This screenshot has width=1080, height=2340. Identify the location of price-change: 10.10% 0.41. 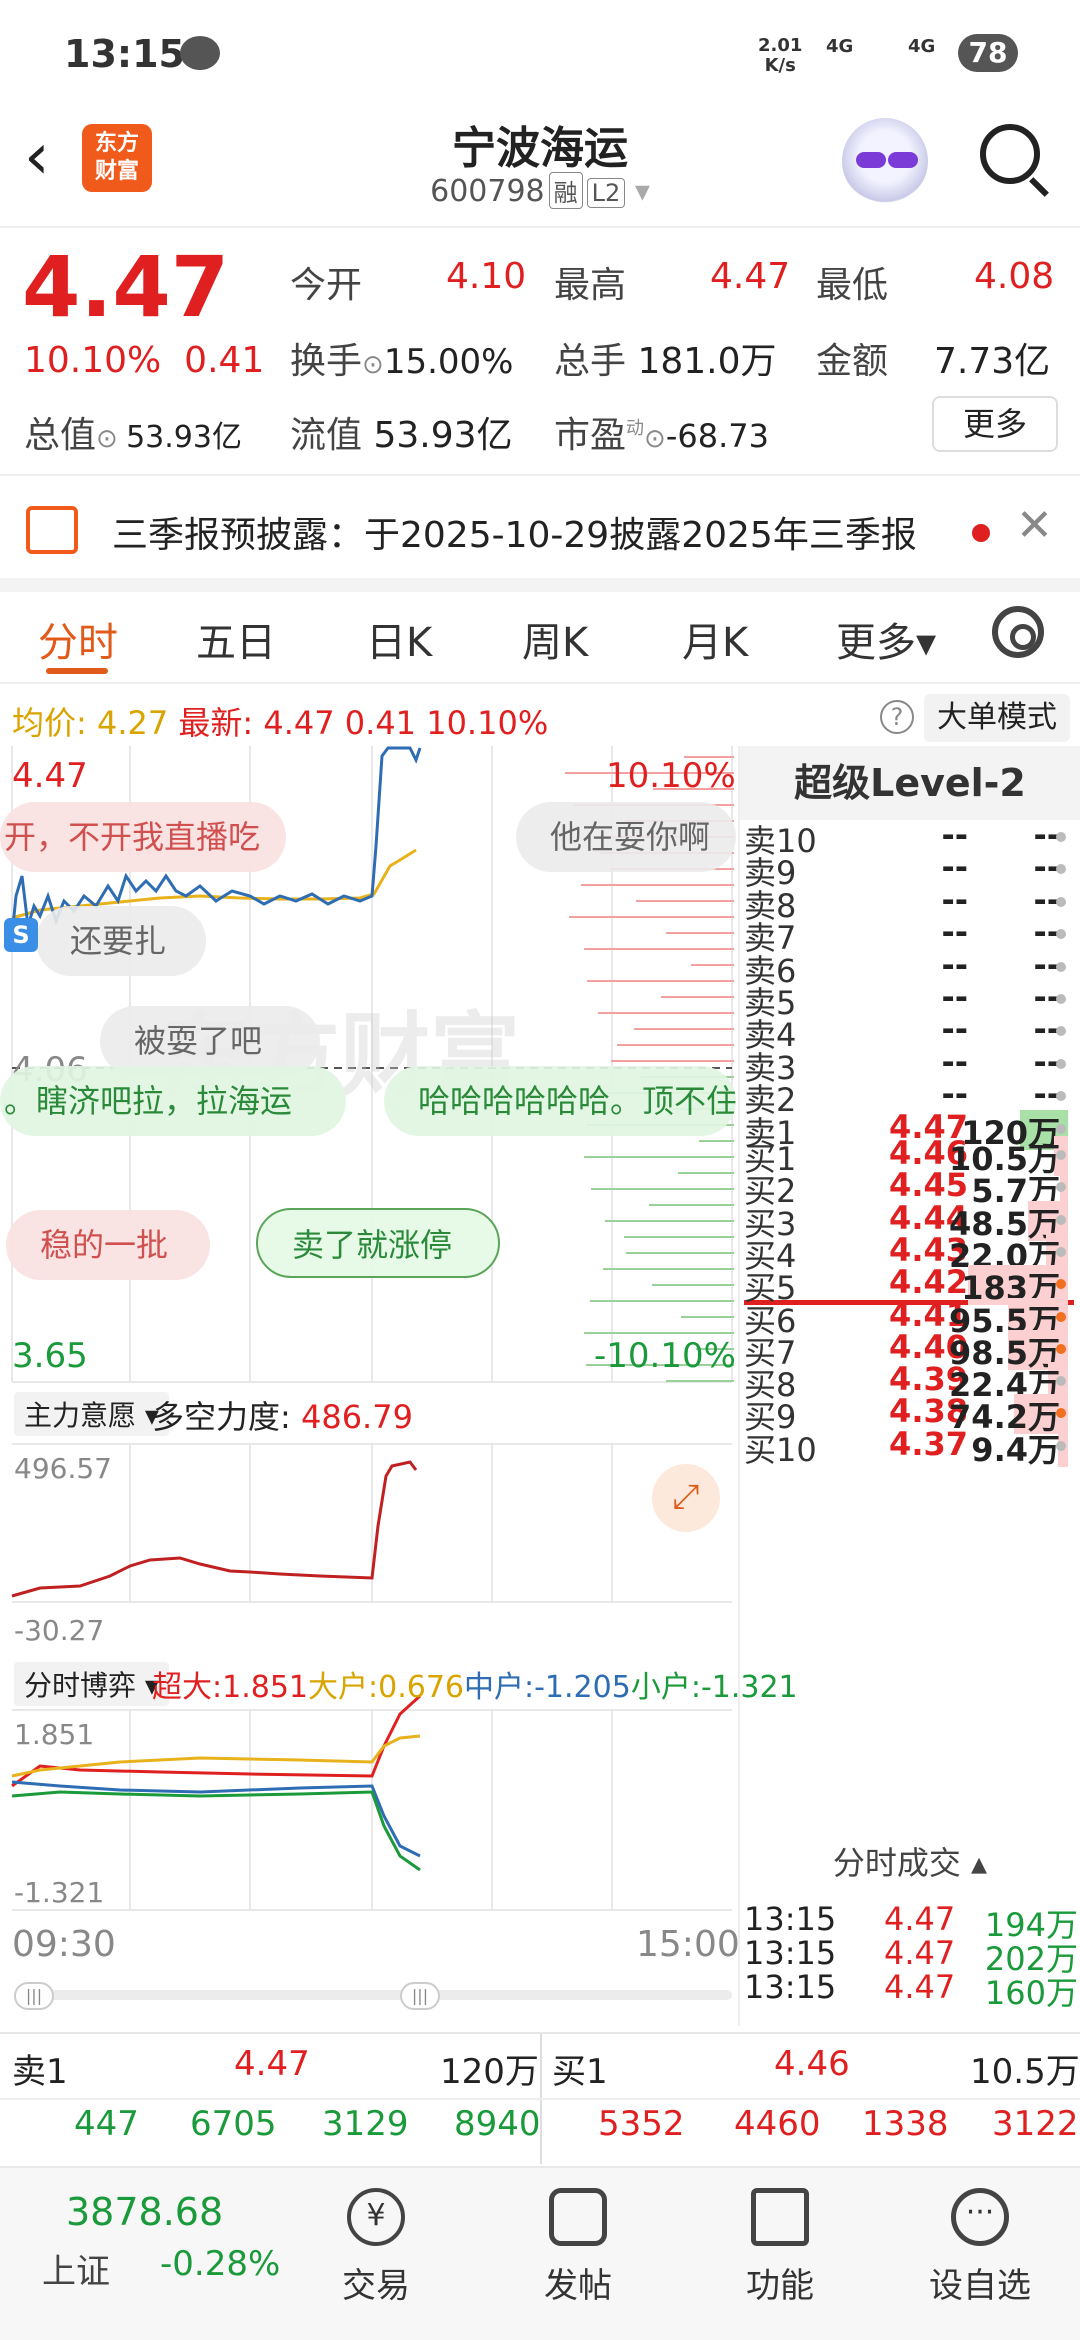
(144, 360).